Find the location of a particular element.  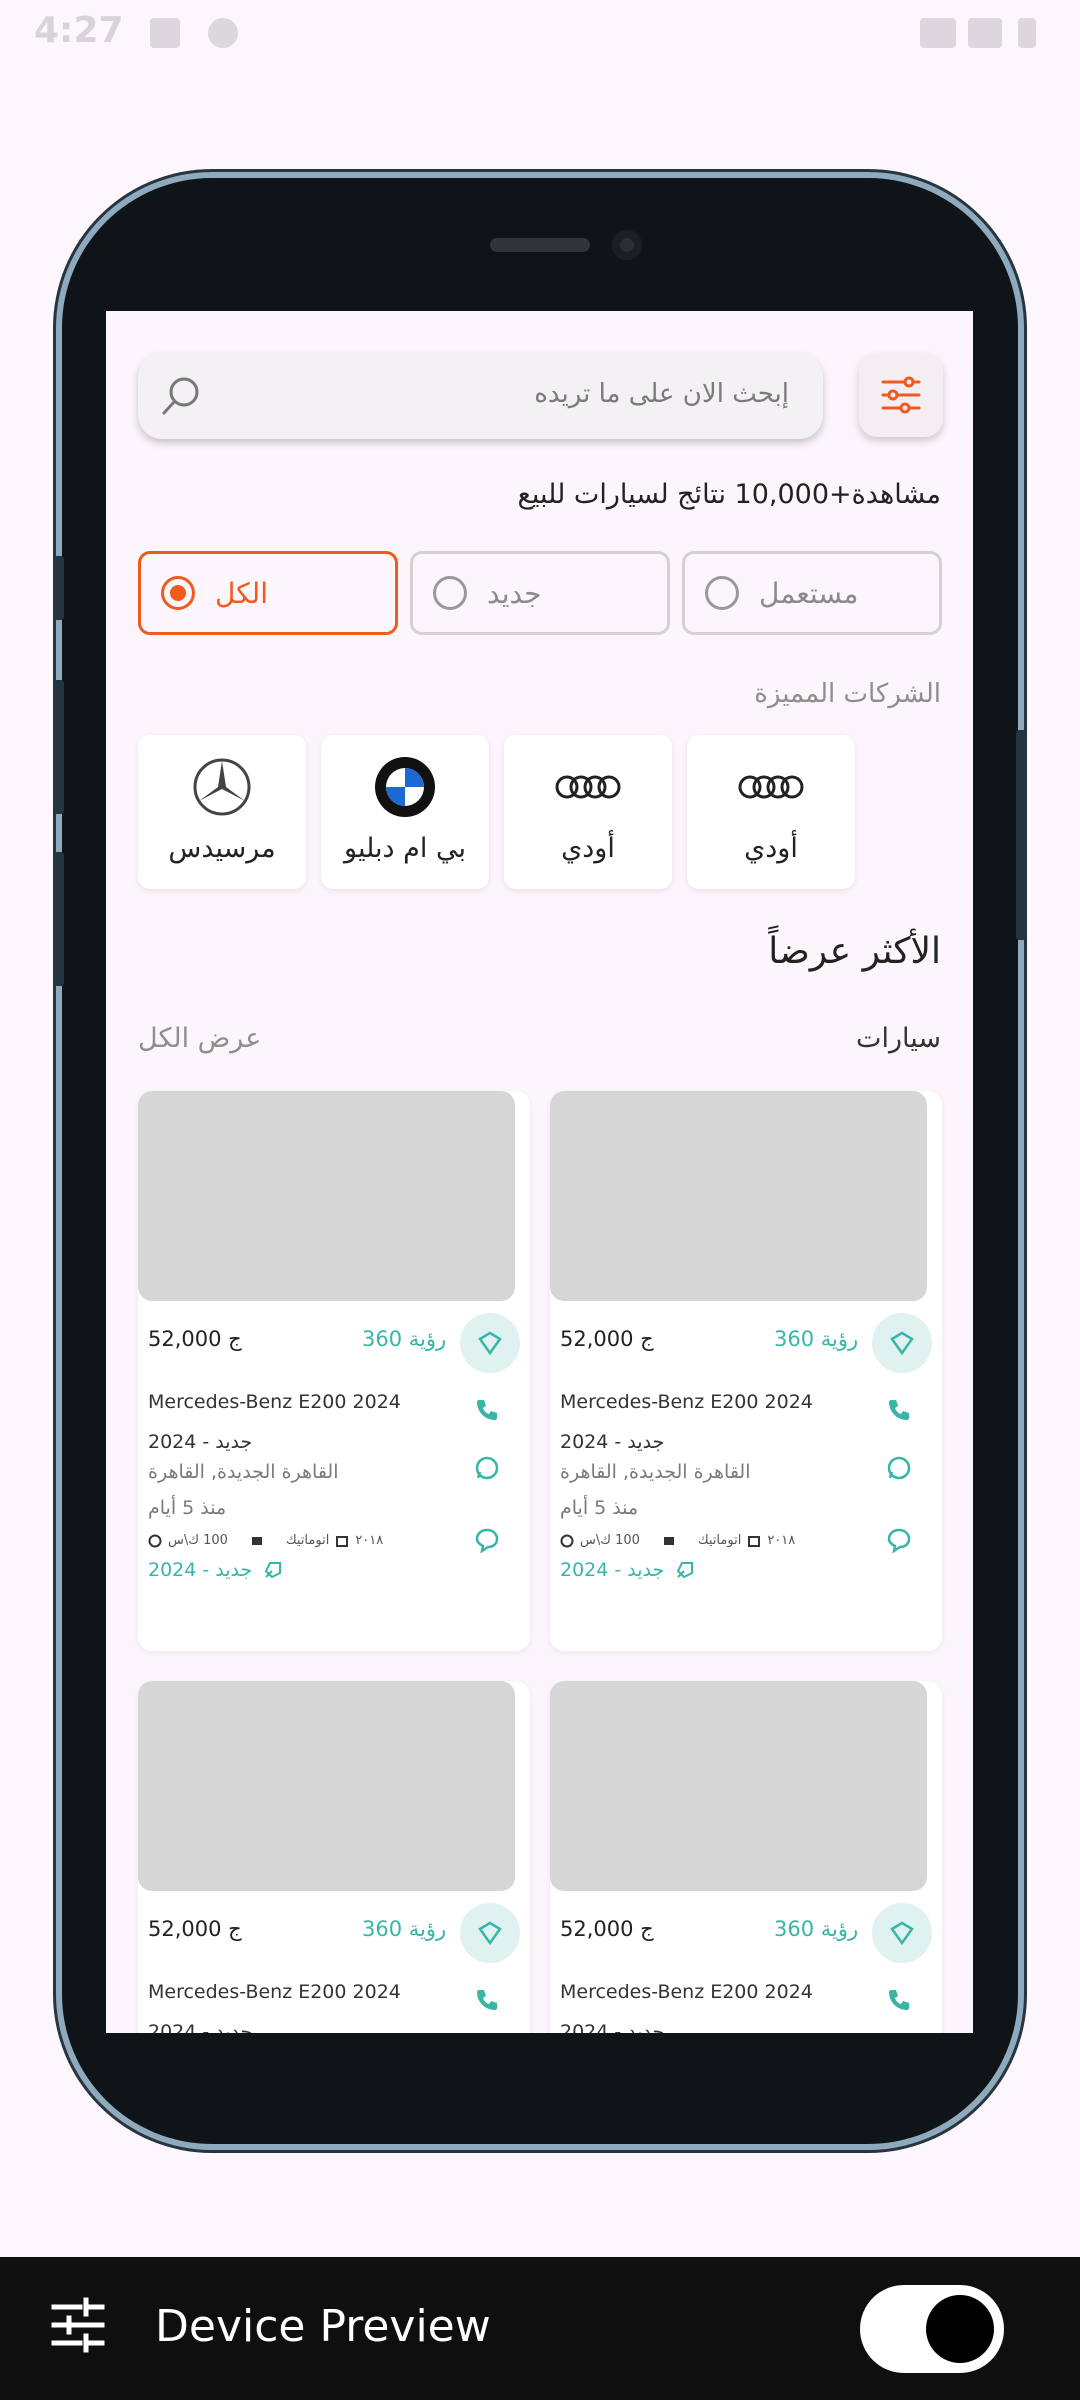

view-all-link: عرض الكل is located at coordinates (199, 1038).